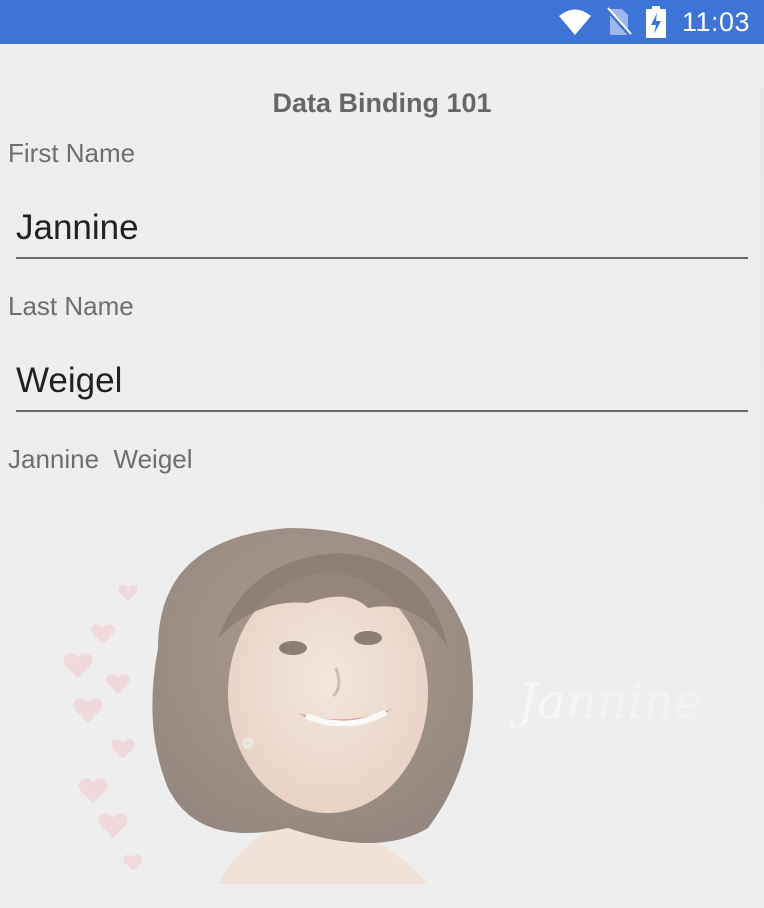  I want to click on full-name-display: Jannine Weigel, so click(100, 459).